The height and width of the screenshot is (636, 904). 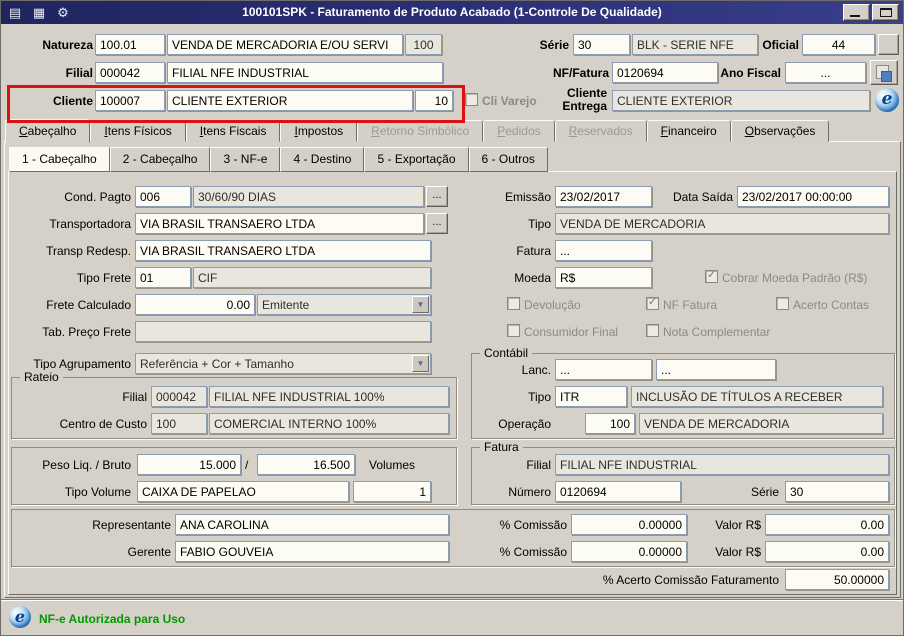 What do you see at coordinates (856, 12) in the screenshot?
I see `minimize-button` at bounding box center [856, 12].